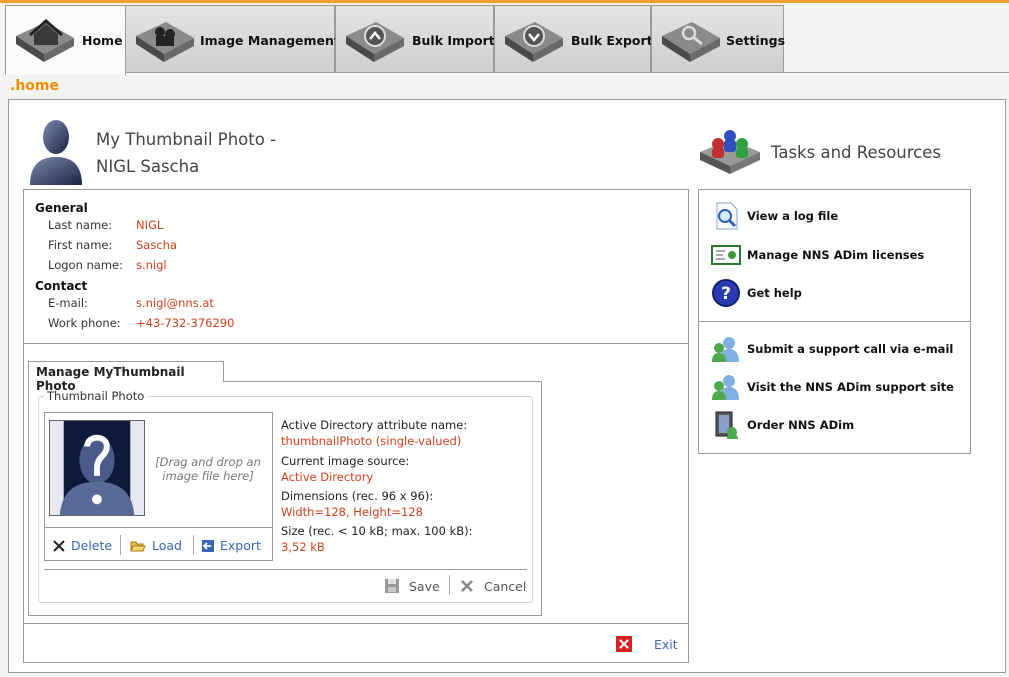  I want to click on save-button: Save, so click(412, 586).